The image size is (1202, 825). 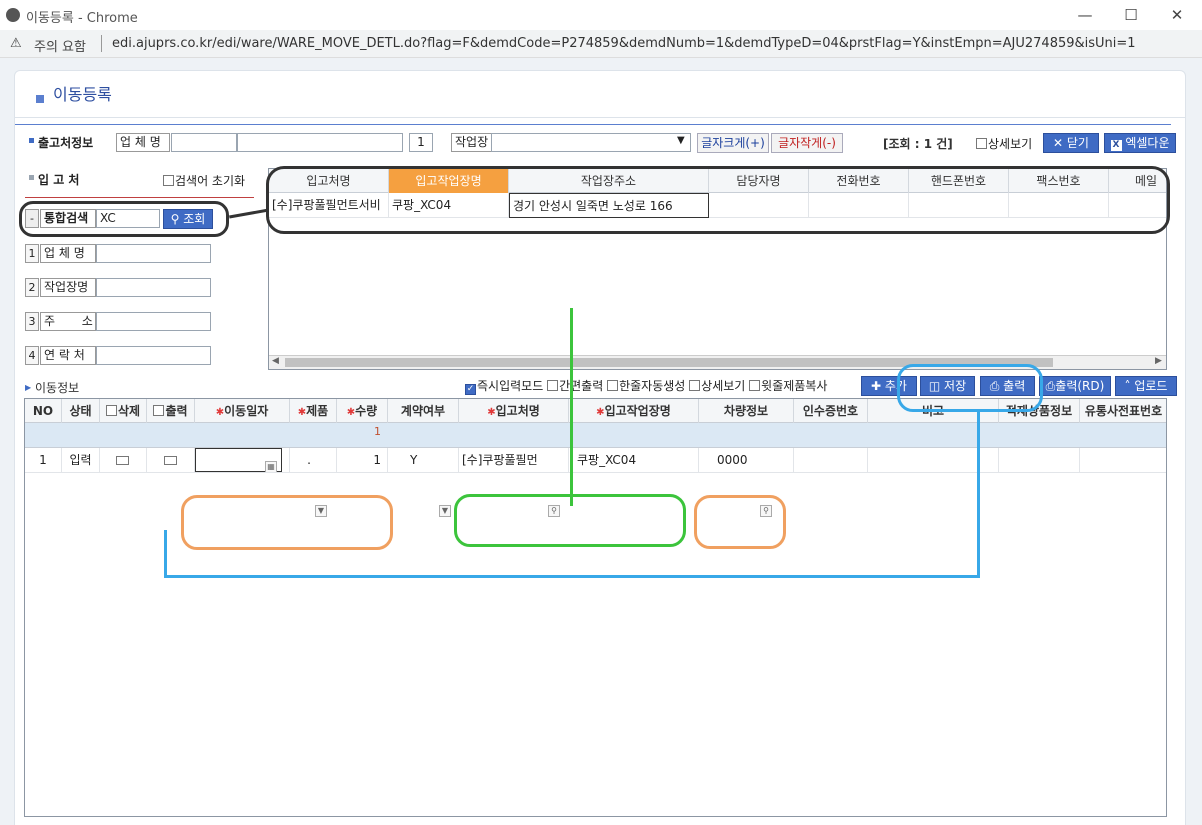 What do you see at coordinates (423, 460) in the screenshot?
I see `cell-contract: Y` at bounding box center [423, 460].